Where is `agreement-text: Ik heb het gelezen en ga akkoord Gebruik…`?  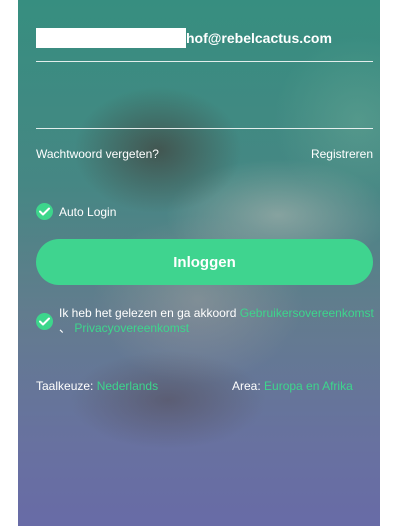
agreement-text: Ik heb het gelezen en ga akkoord Gebruik… is located at coordinates (218, 321).